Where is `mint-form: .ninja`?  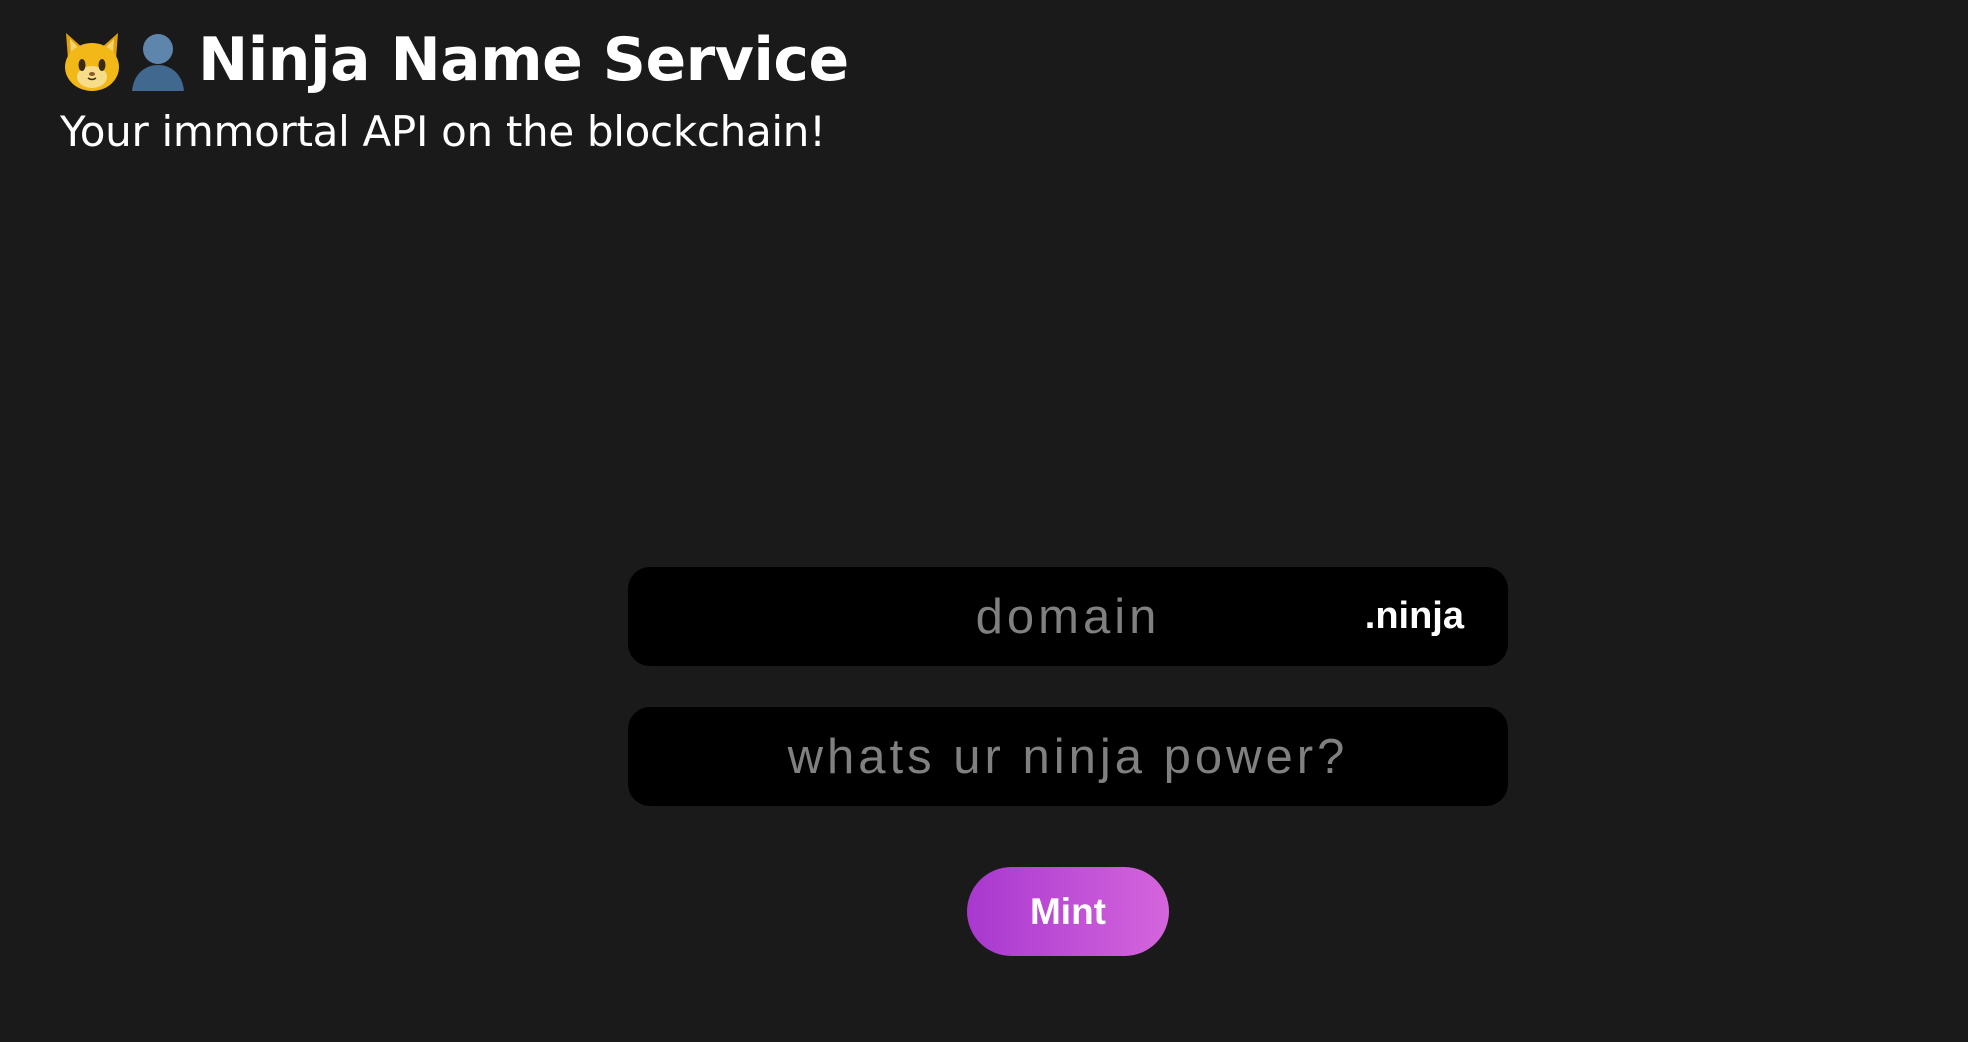
mint-form: .ninja is located at coordinates (1068, 686).